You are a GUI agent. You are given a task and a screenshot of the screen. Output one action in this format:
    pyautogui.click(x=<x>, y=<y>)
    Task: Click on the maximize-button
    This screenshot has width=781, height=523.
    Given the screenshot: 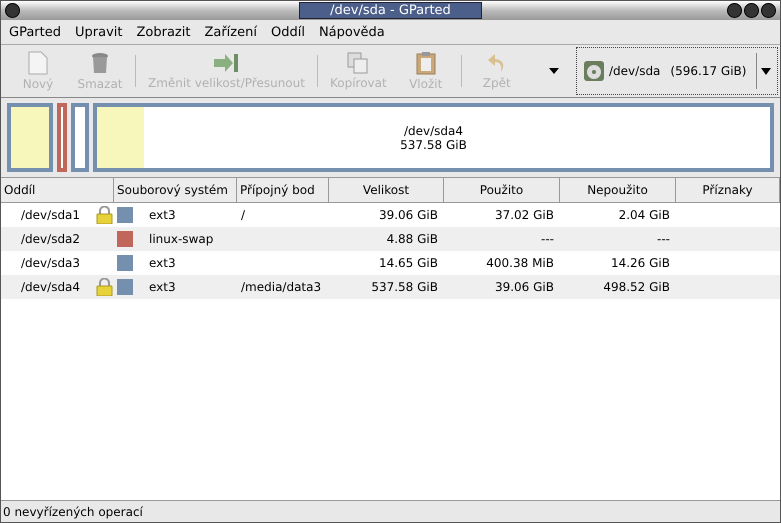 What is the action you would take?
    pyautogui.click(x=751, y=10)
    